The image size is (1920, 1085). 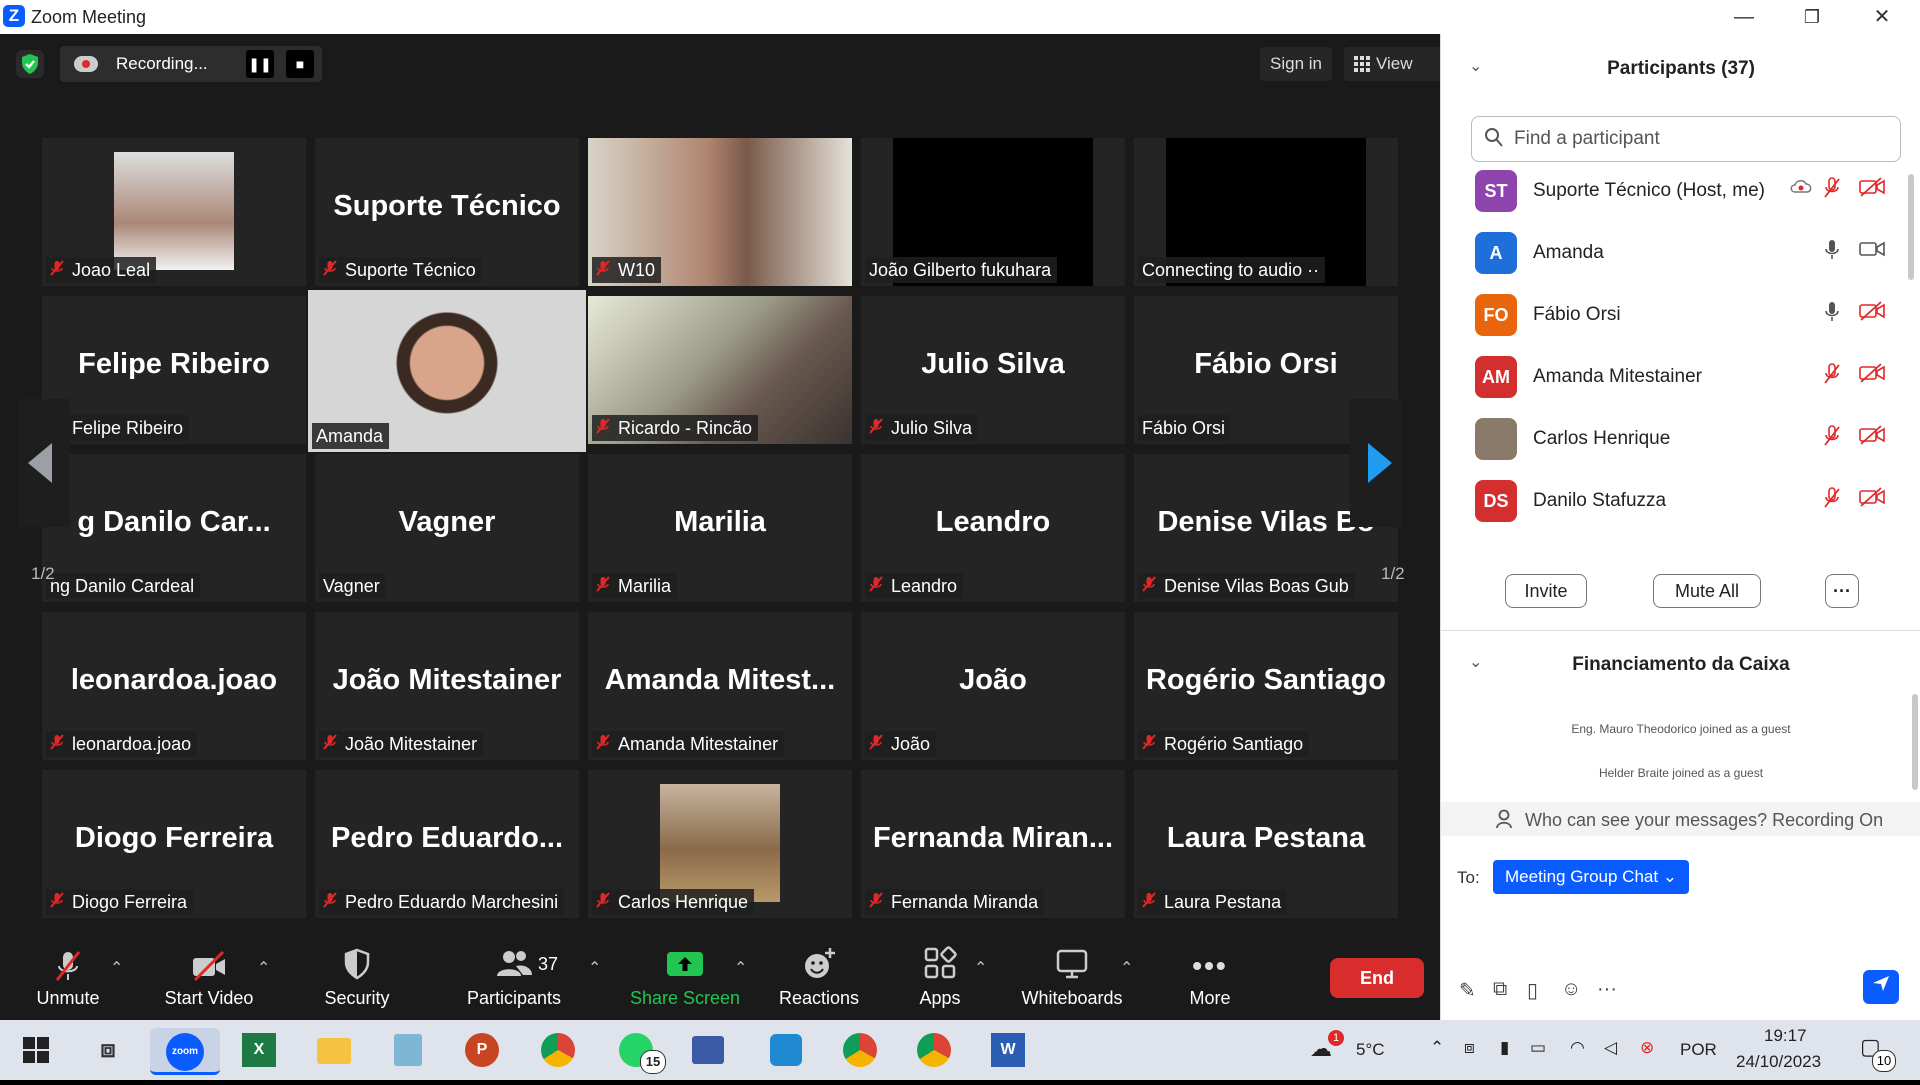 I want to click on chat-visibility-notice: Who can see your messages? Recording On, so click(x=1680, y=819).